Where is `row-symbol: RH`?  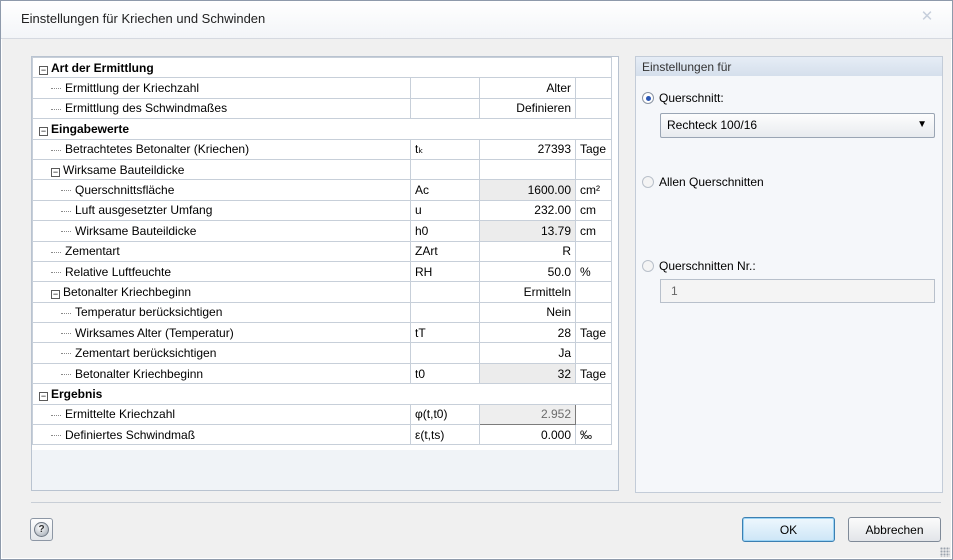 row-symbol: RH is located at coordinates (445, 271).